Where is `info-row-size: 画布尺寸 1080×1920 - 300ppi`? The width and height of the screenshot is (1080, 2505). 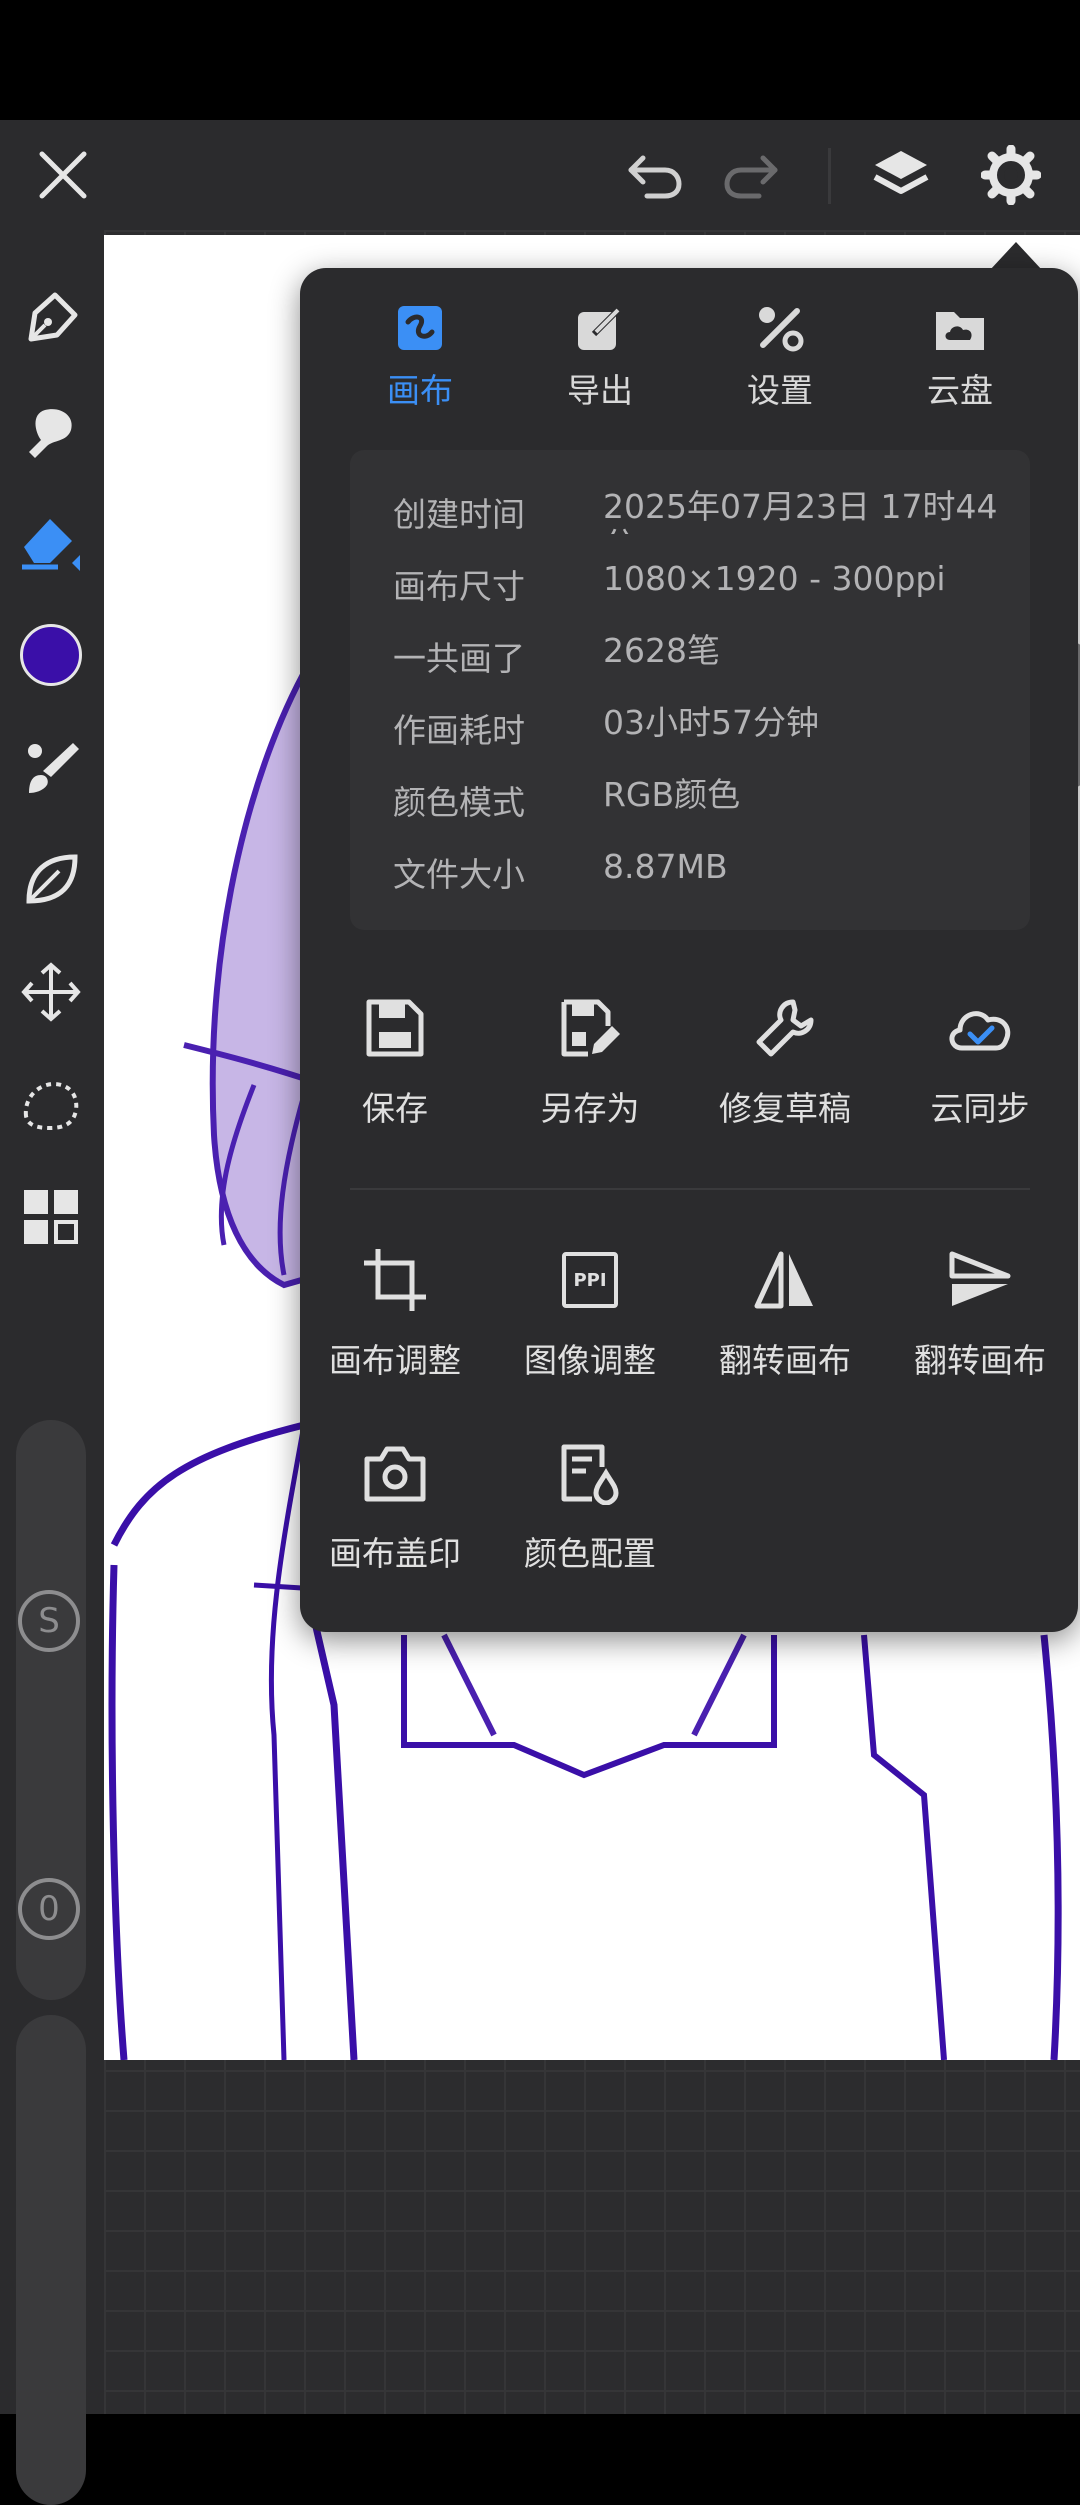
info-row-size: 画布尺寸 1080×1920 - 300ppi is located at coordinates (669, 583).